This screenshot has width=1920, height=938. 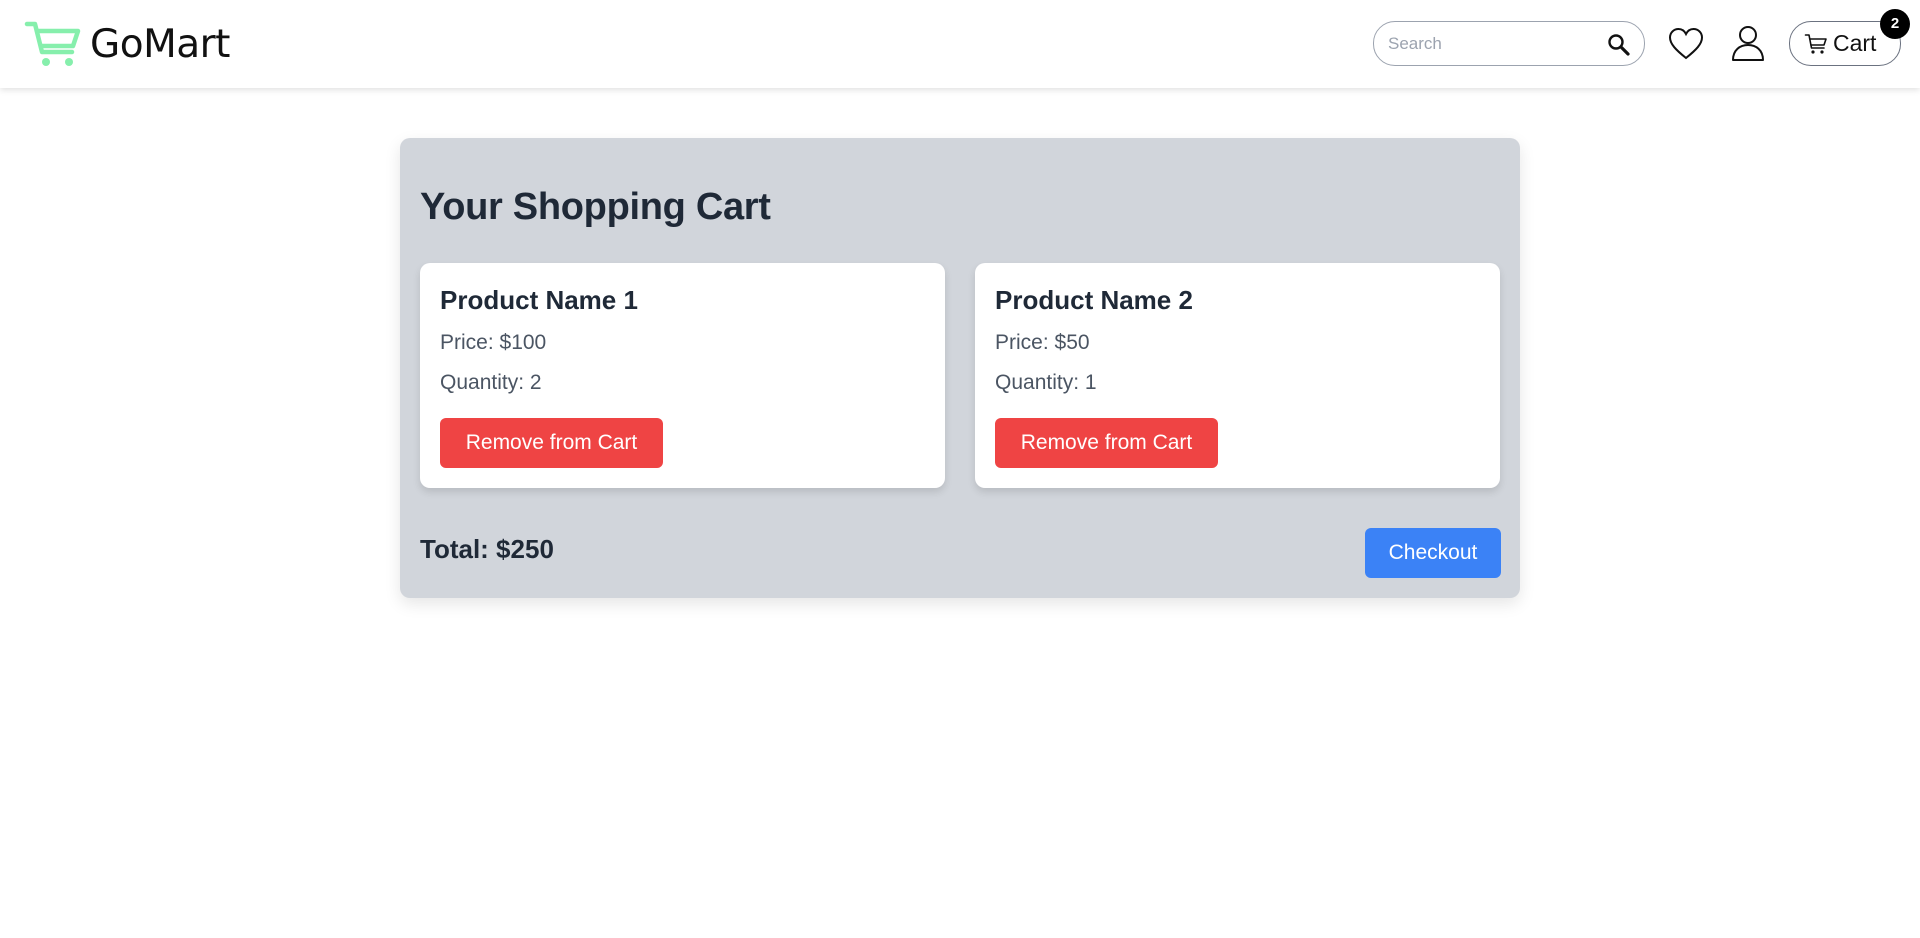 I want to click on search-input, so click(x=1493, y=44).